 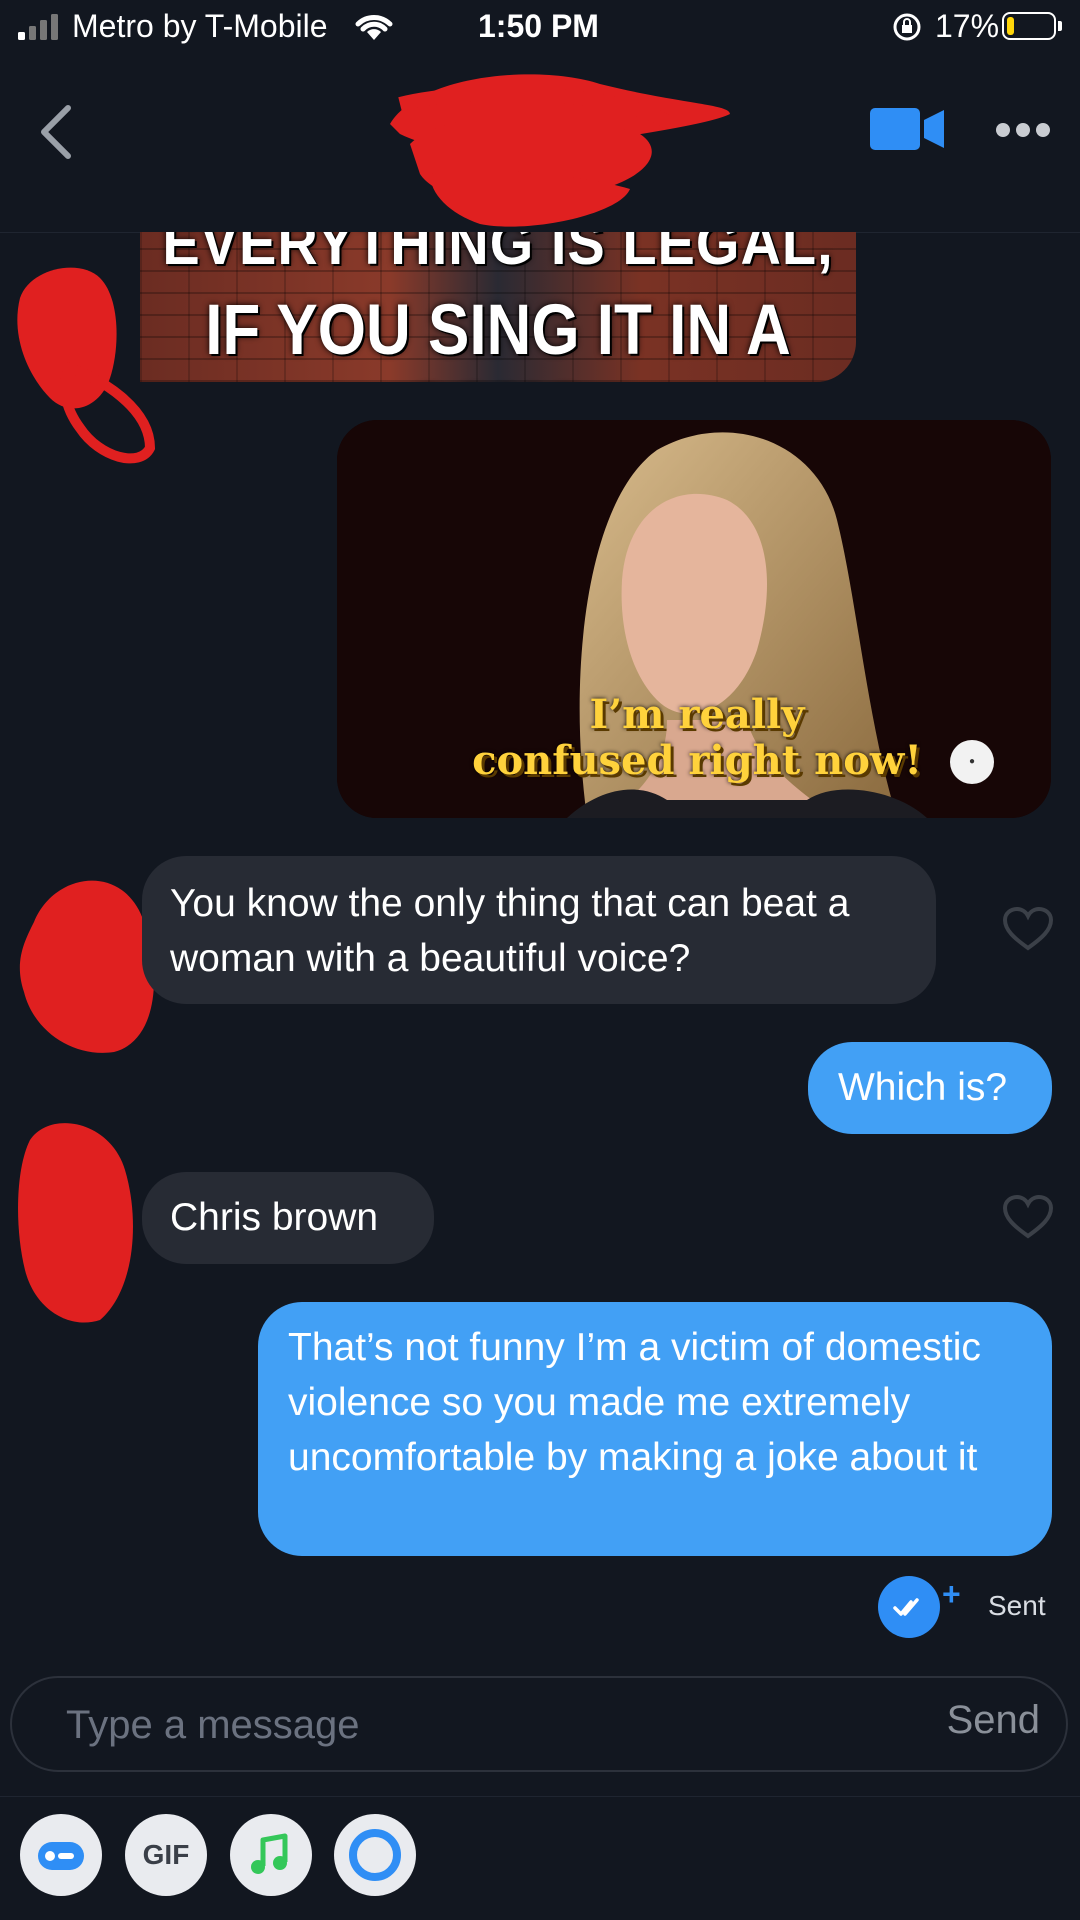 I want to click on message-text: Which is?, so click(x=923, y=1087).